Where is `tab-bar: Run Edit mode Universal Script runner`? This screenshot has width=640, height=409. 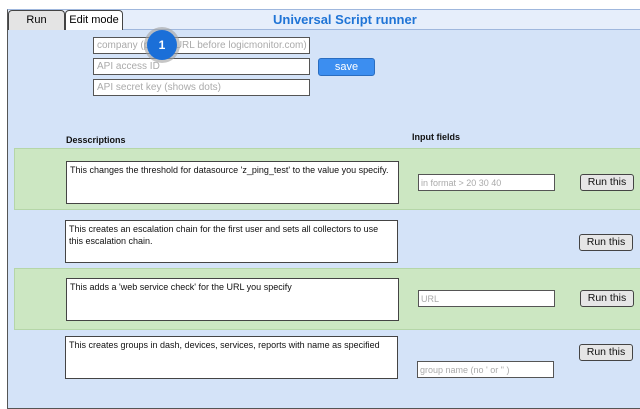
tab-bar: Run Edit mode Universal Script runner is located at coordinates (324, 20).